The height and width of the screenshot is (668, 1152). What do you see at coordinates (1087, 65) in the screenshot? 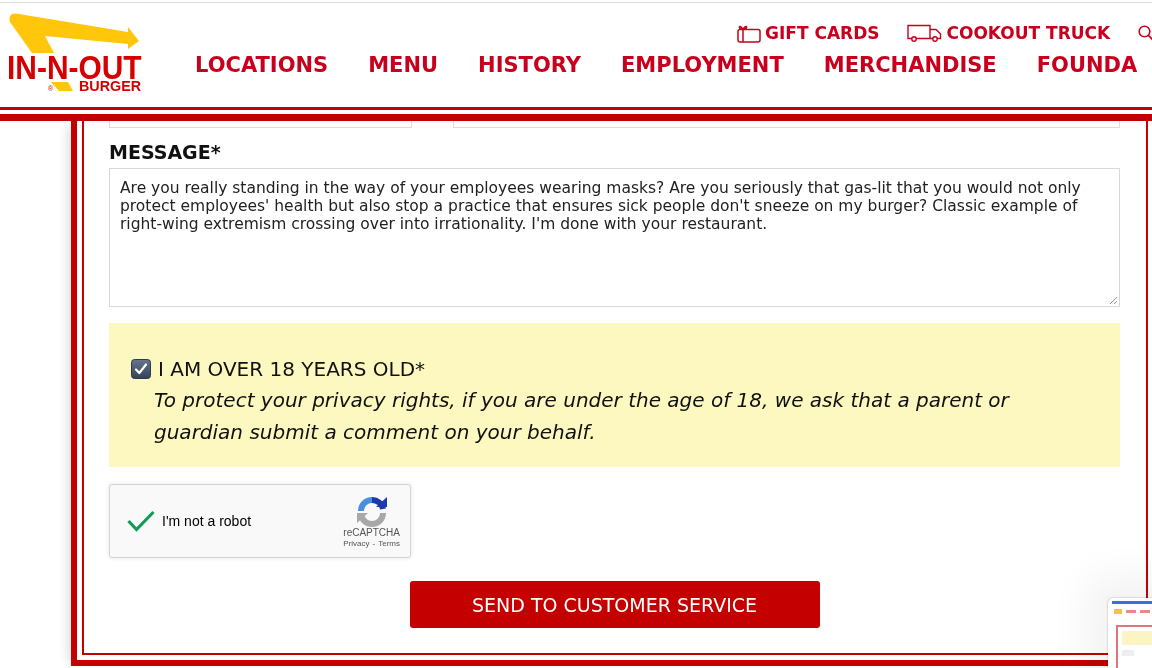
I see `nav-link: FOUNDA` at bounding box center [1087, 65].